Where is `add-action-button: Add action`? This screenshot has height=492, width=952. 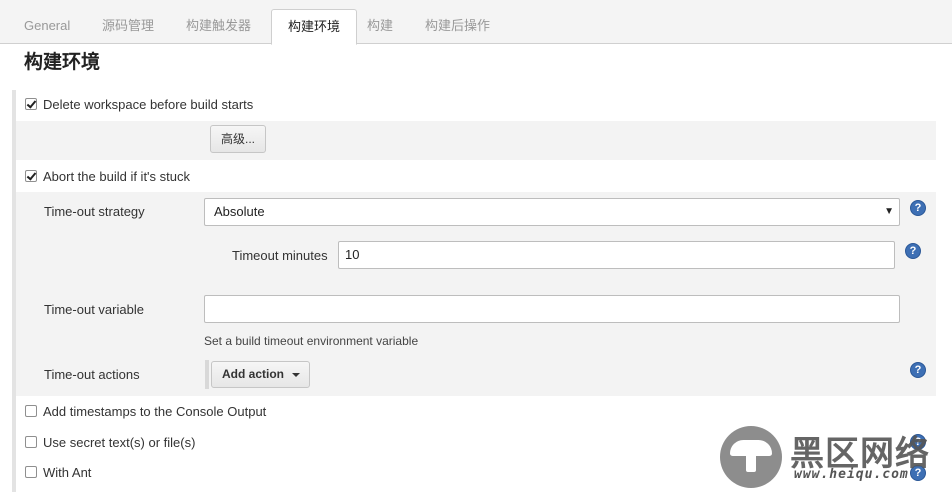
add-action-button: Add action is located at coordinates (260, 374).